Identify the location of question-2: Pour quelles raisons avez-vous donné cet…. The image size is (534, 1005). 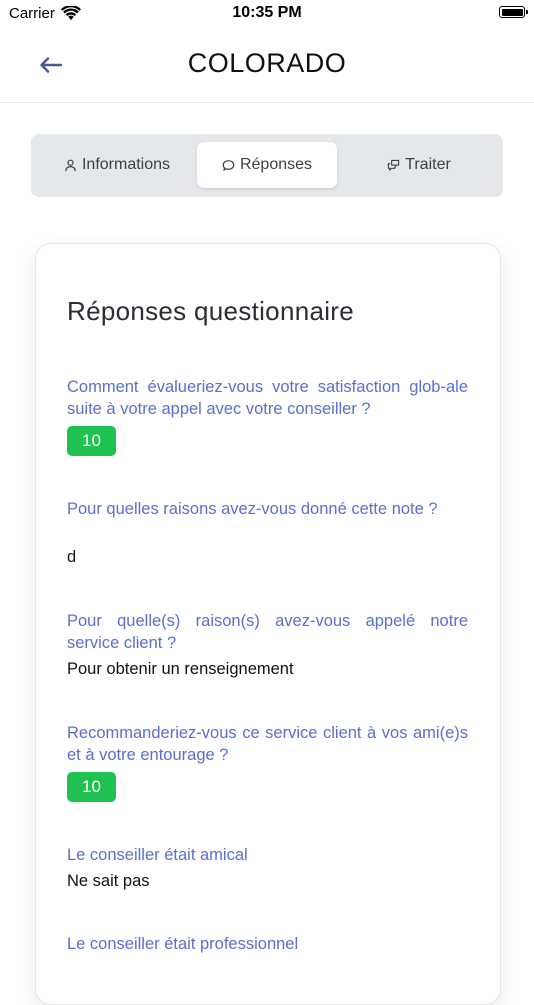
(252, 509).